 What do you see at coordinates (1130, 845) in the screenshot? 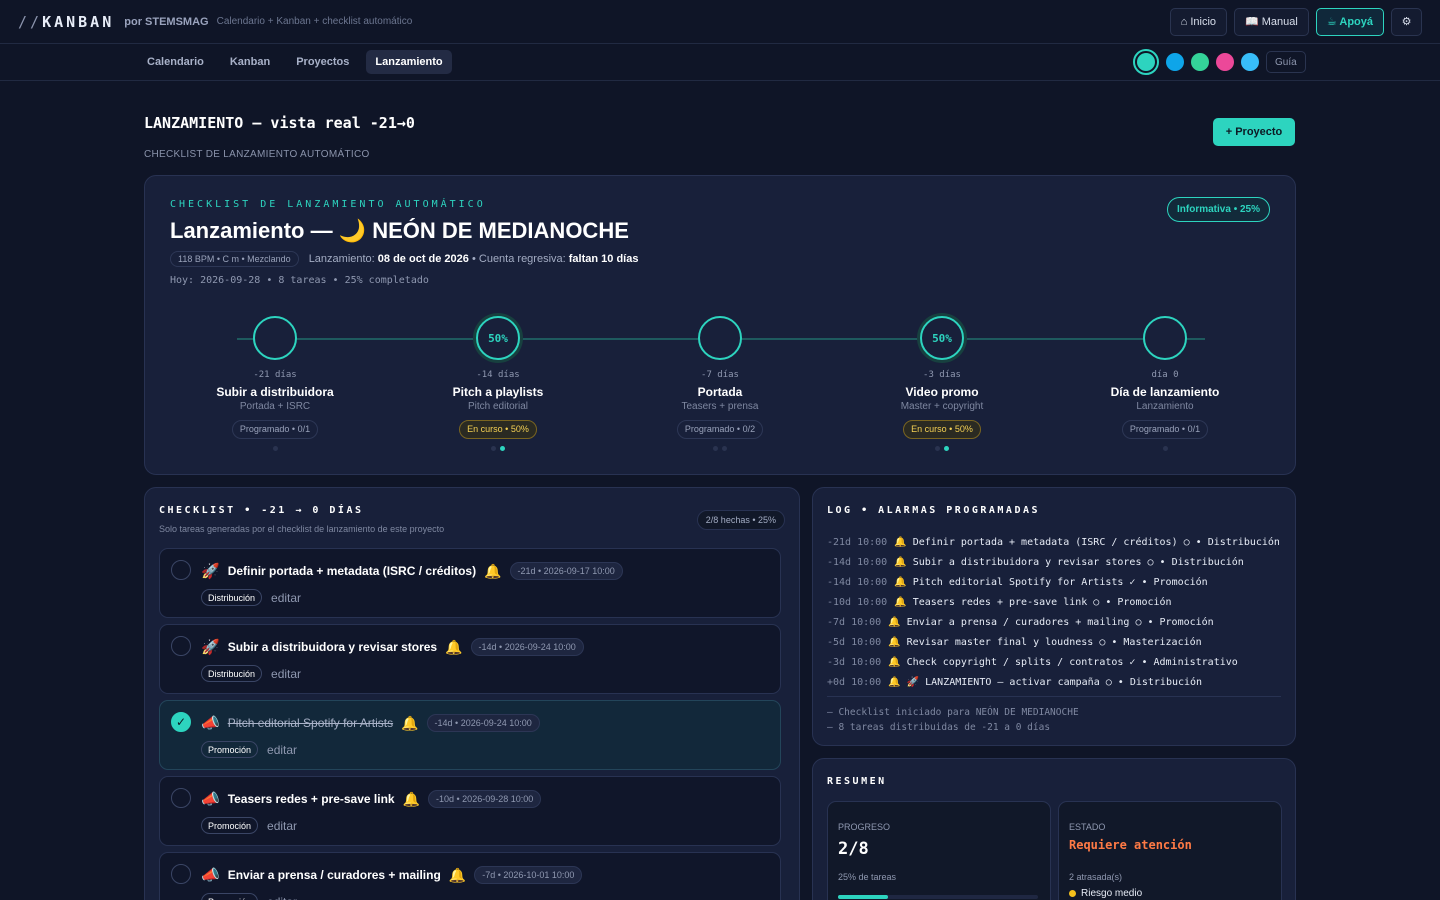
I see `status-value: Requiere atención` at bounding box center [1130, 845].